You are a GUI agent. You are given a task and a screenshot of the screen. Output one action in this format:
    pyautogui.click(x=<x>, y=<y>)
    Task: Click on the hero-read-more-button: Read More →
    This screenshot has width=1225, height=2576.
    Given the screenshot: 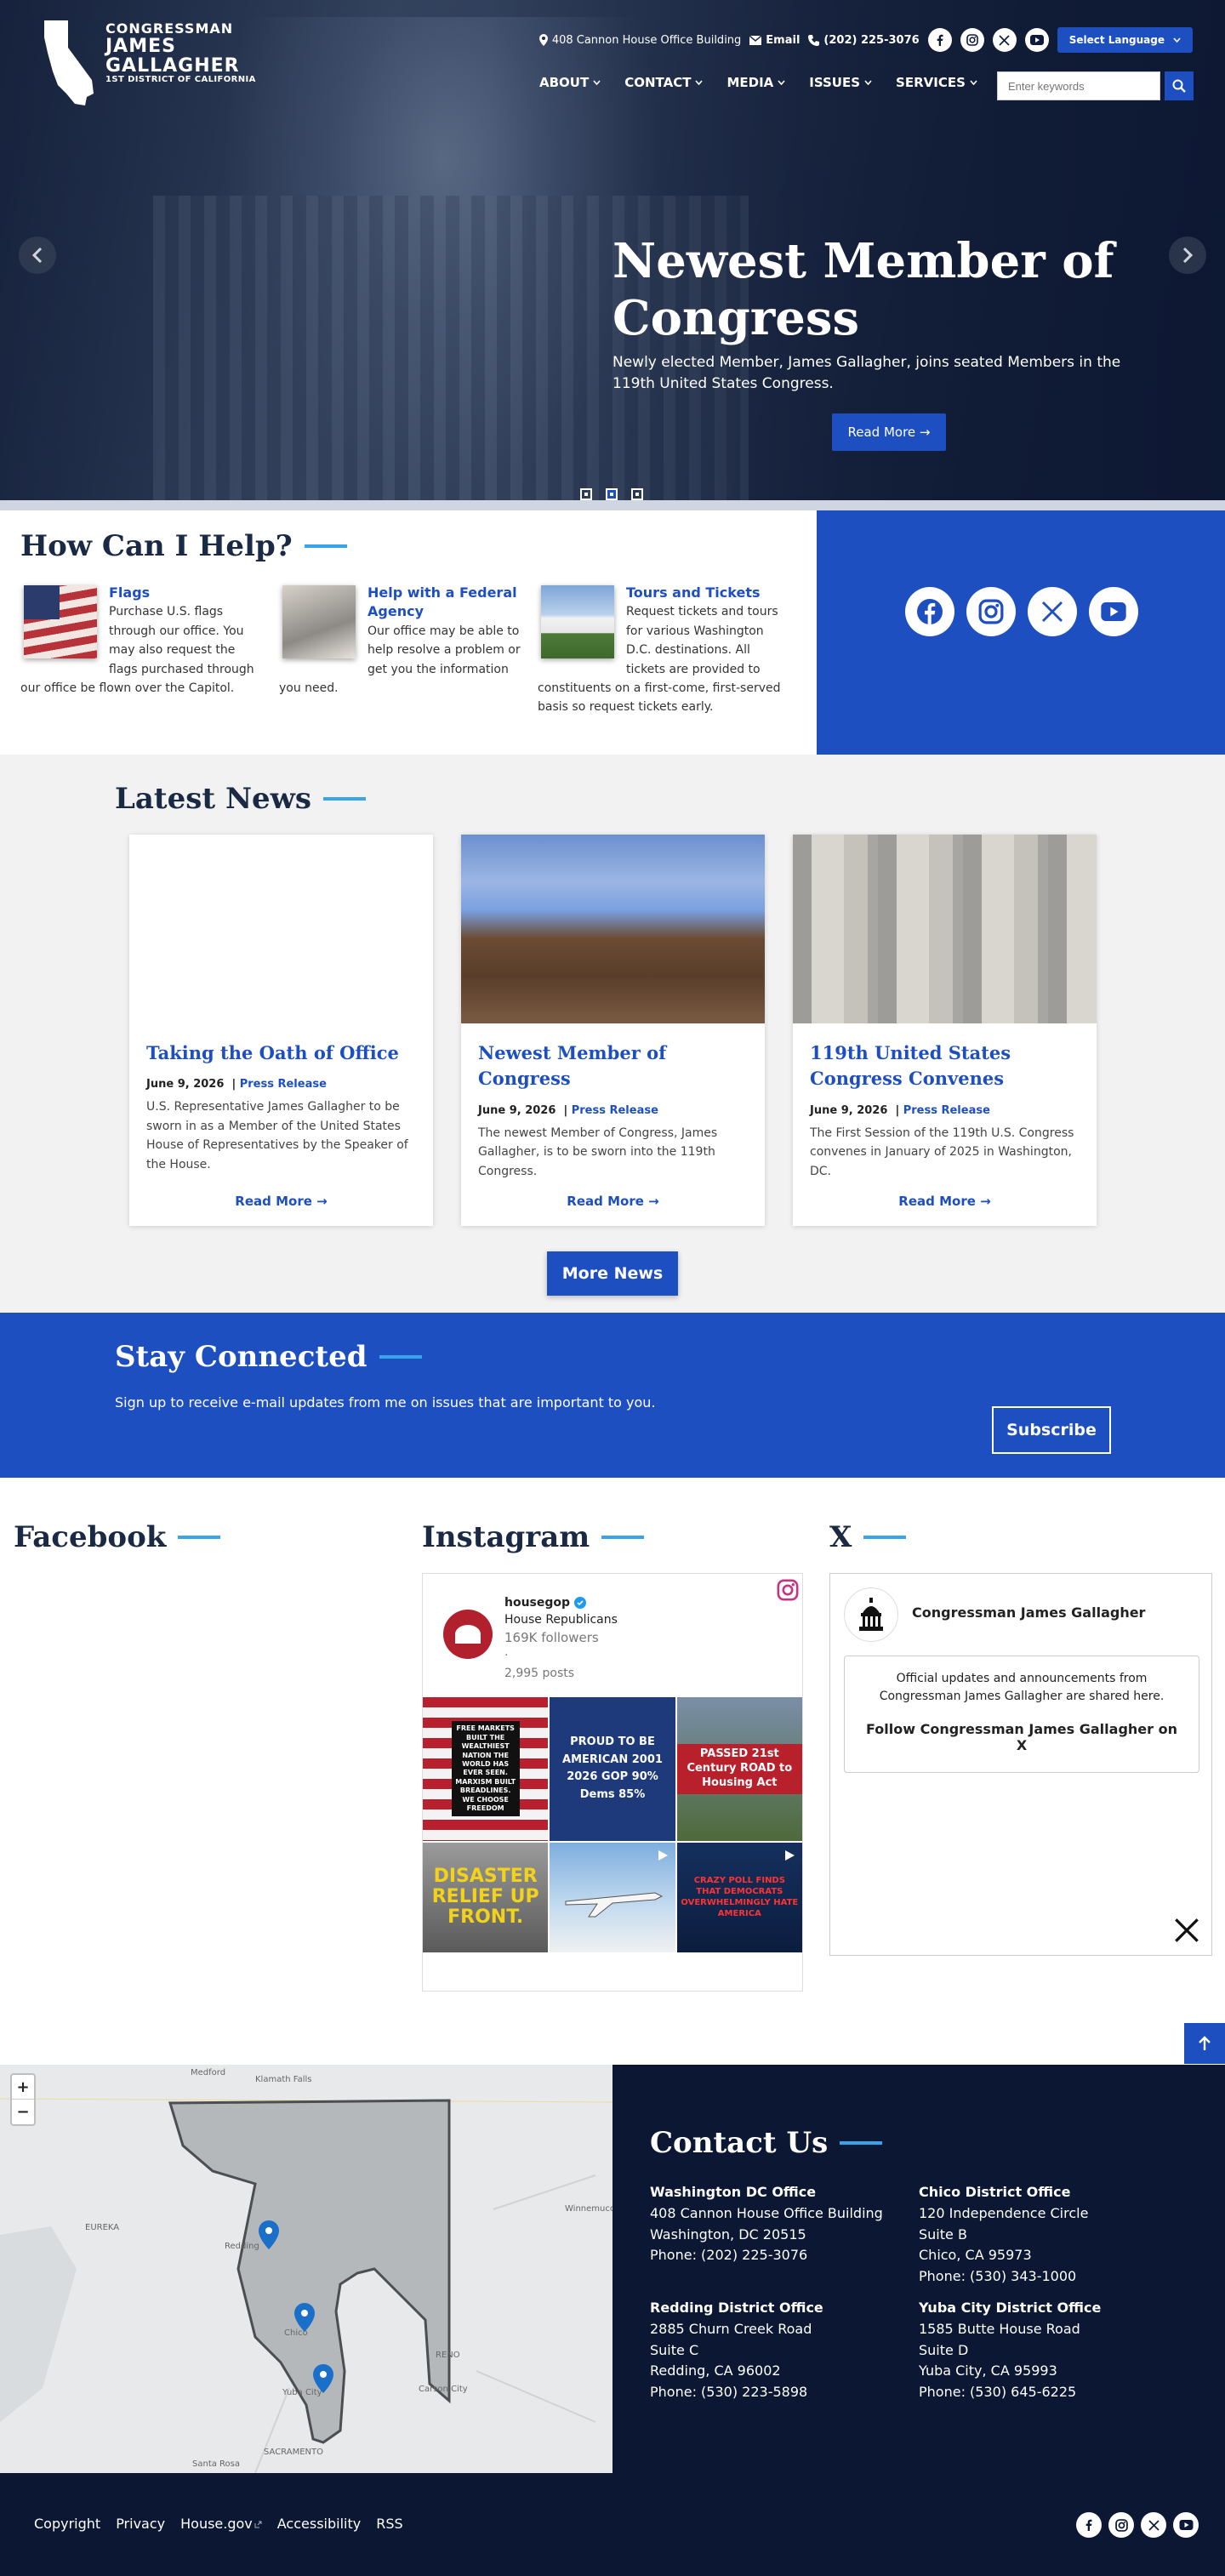 What is the action you would take?
    pyautogui.click(x=889, y=432)
    